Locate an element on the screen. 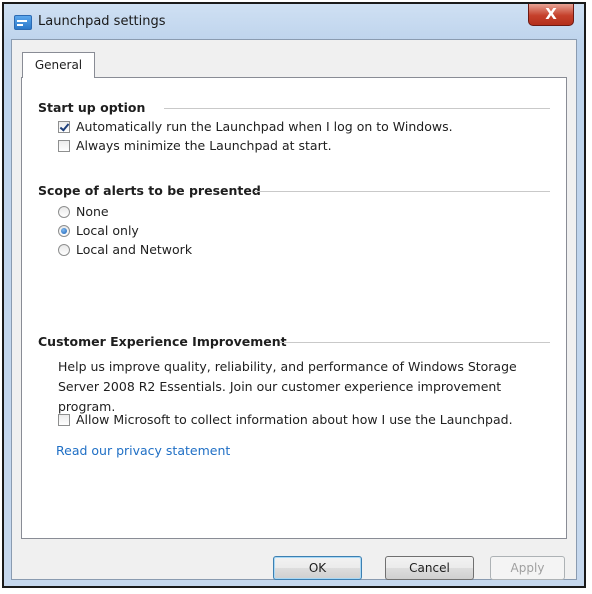 The width and height of the screenshot is (592, 594). ceip-divider is located at coordinates (415, 342).